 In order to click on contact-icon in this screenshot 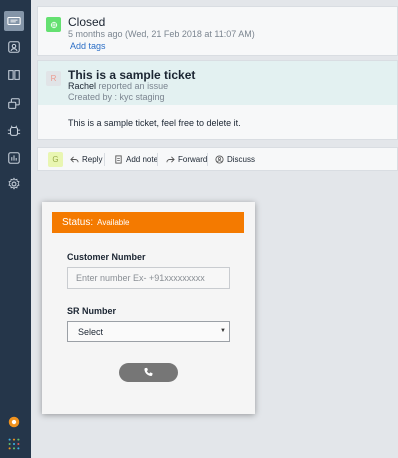, I will do `click(14, 47)`.